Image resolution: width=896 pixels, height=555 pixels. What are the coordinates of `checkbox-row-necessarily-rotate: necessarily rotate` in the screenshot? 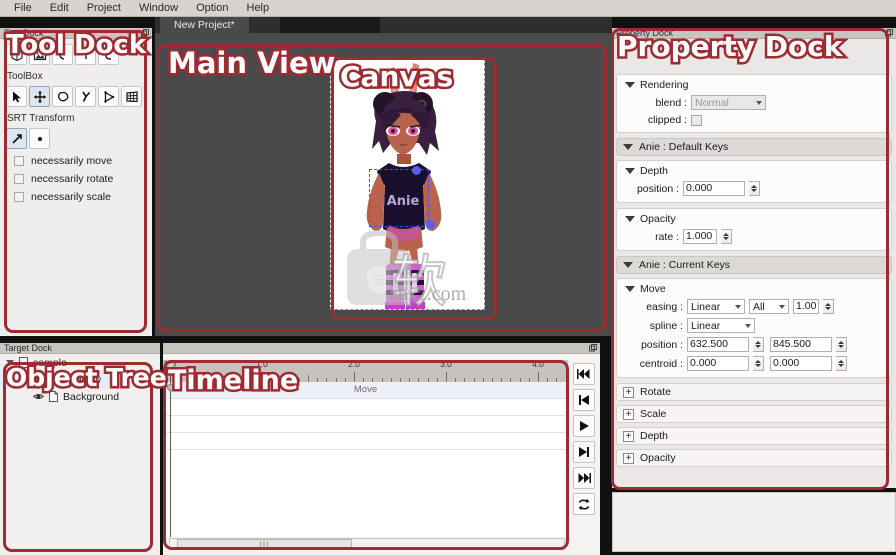 It's located at (76, 179).